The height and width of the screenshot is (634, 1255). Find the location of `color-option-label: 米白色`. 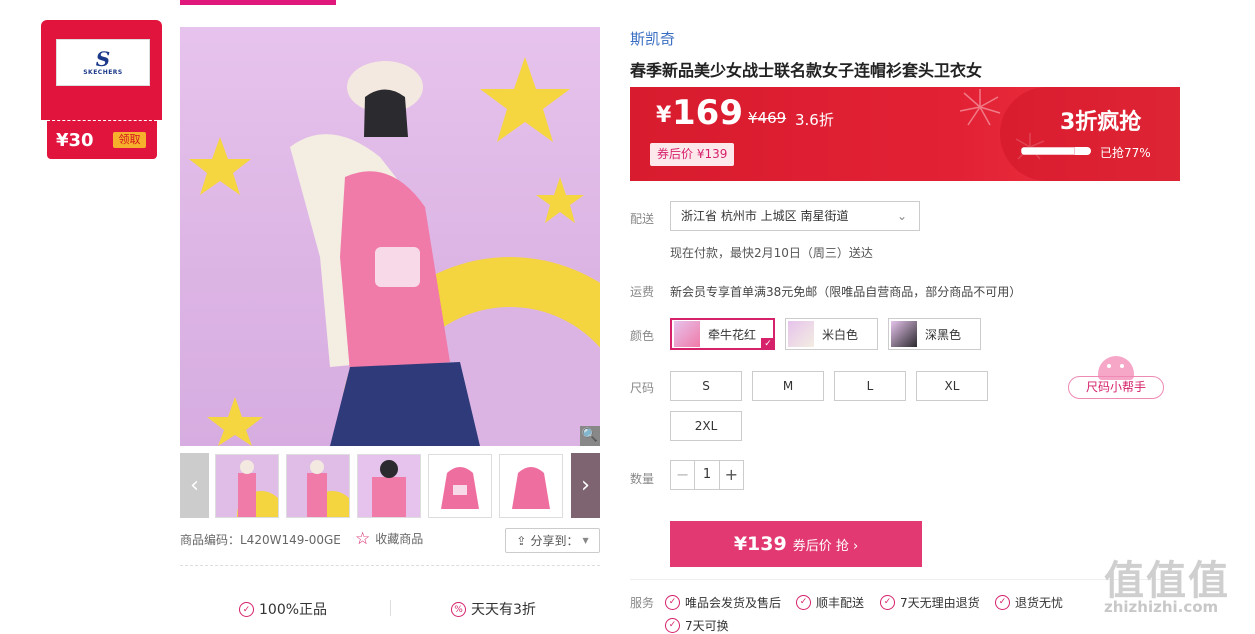

color-option-label: 米白色 is located at coordinates (840, 334).